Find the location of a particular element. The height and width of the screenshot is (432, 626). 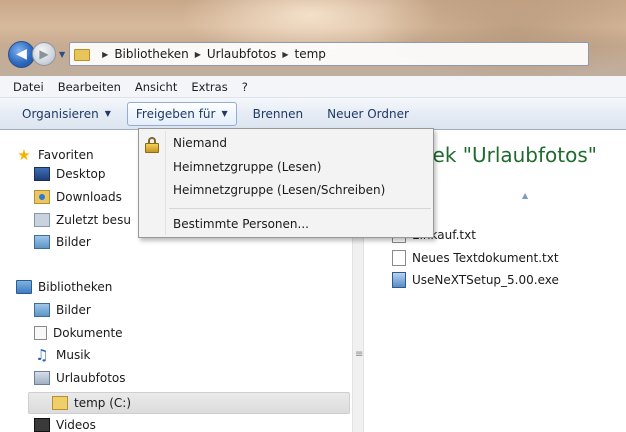

new-folder-button: Neuer Ordner is located at coordinates (368, 114).